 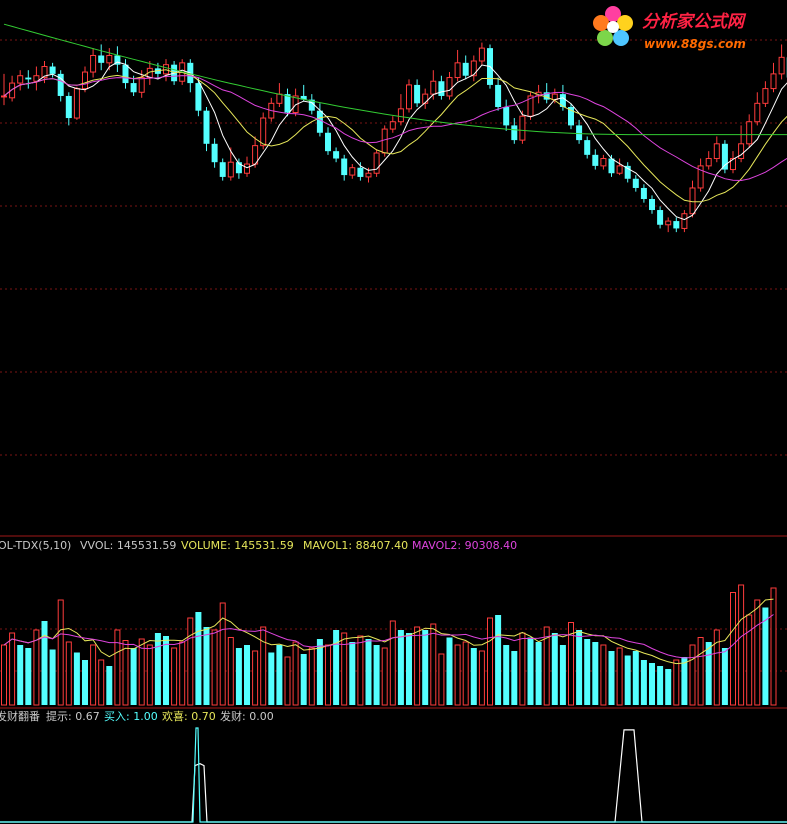 I want to click on watermark-logo: 分析家公式网 www.88gs.com, so click(x=670, y=28).